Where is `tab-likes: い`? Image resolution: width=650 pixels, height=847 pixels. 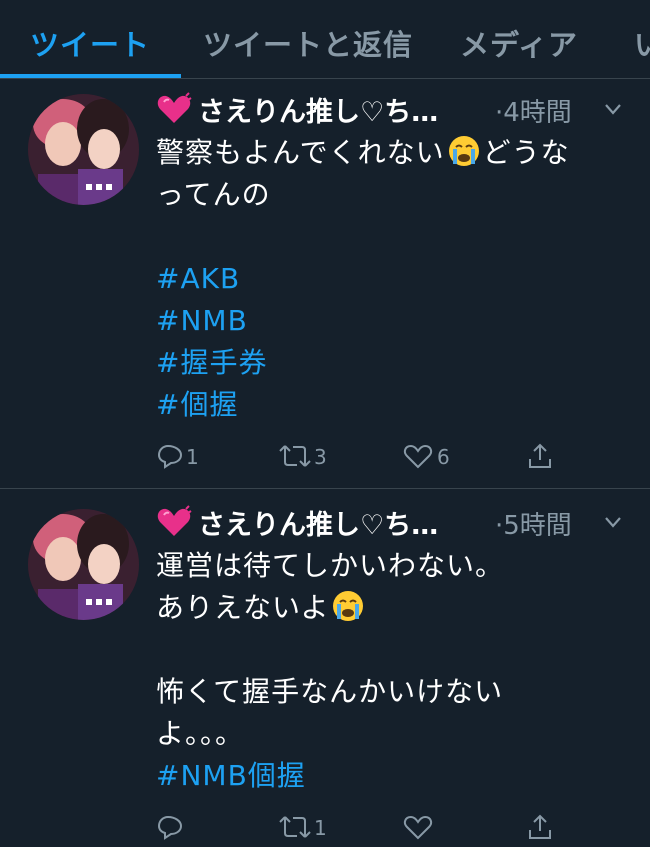
tab-likes: い is located at coordinates (642, 43).